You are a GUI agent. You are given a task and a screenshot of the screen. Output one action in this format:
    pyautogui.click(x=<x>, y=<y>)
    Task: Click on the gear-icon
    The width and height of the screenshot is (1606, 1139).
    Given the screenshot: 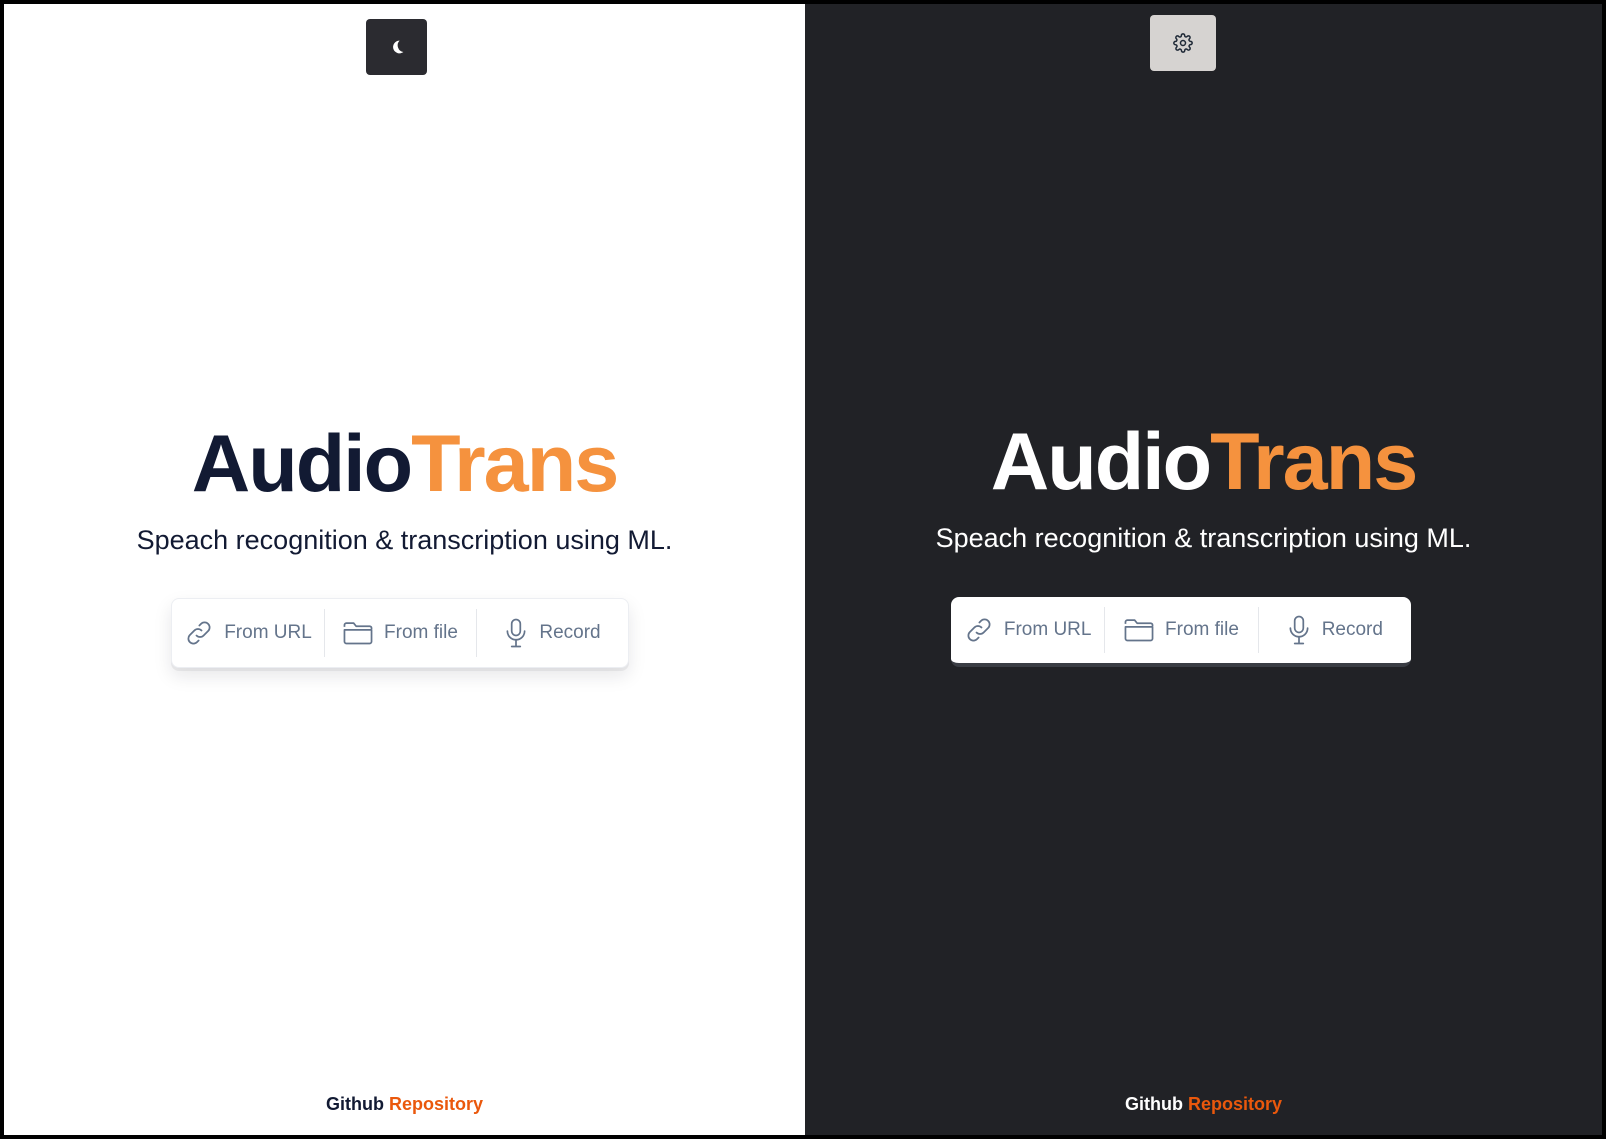 What is the action you would take?
    pyautogui.click(x=1183, y=43)
    